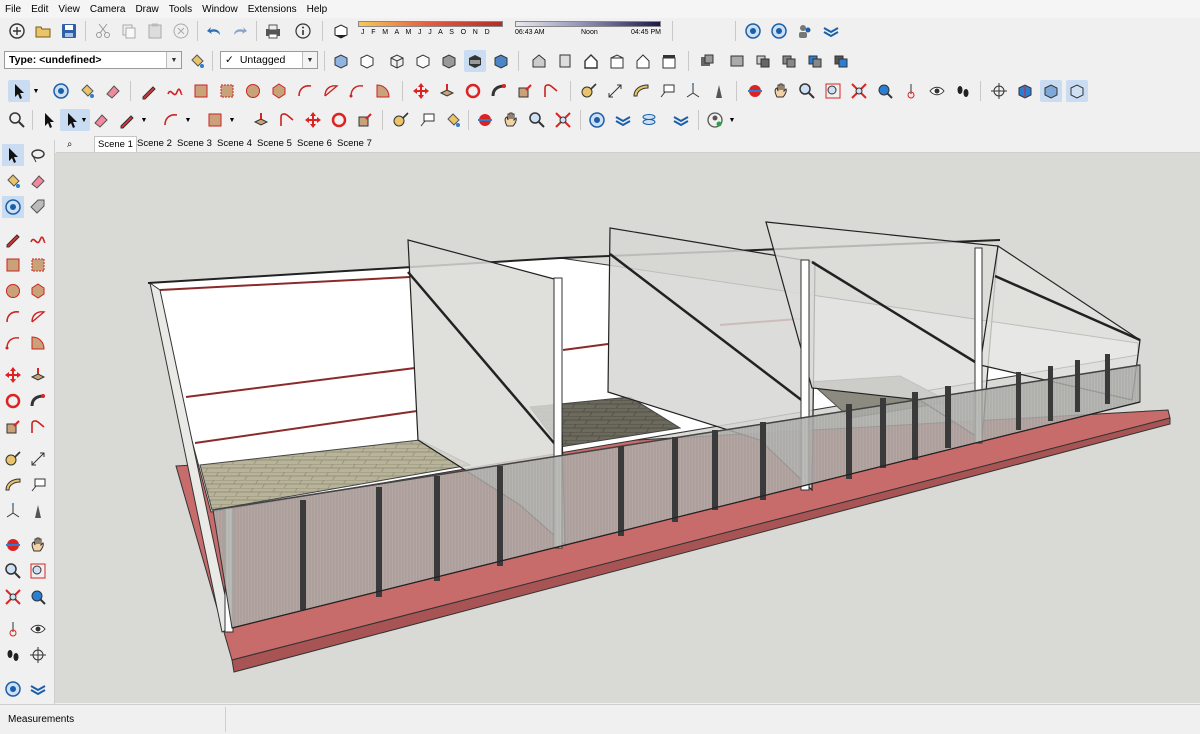 This screenshot has height=734, width=1200. Describe the element at coordinates (274, 143) in the screenshot. I see `tab-scene-5: Scene 5` at that location.